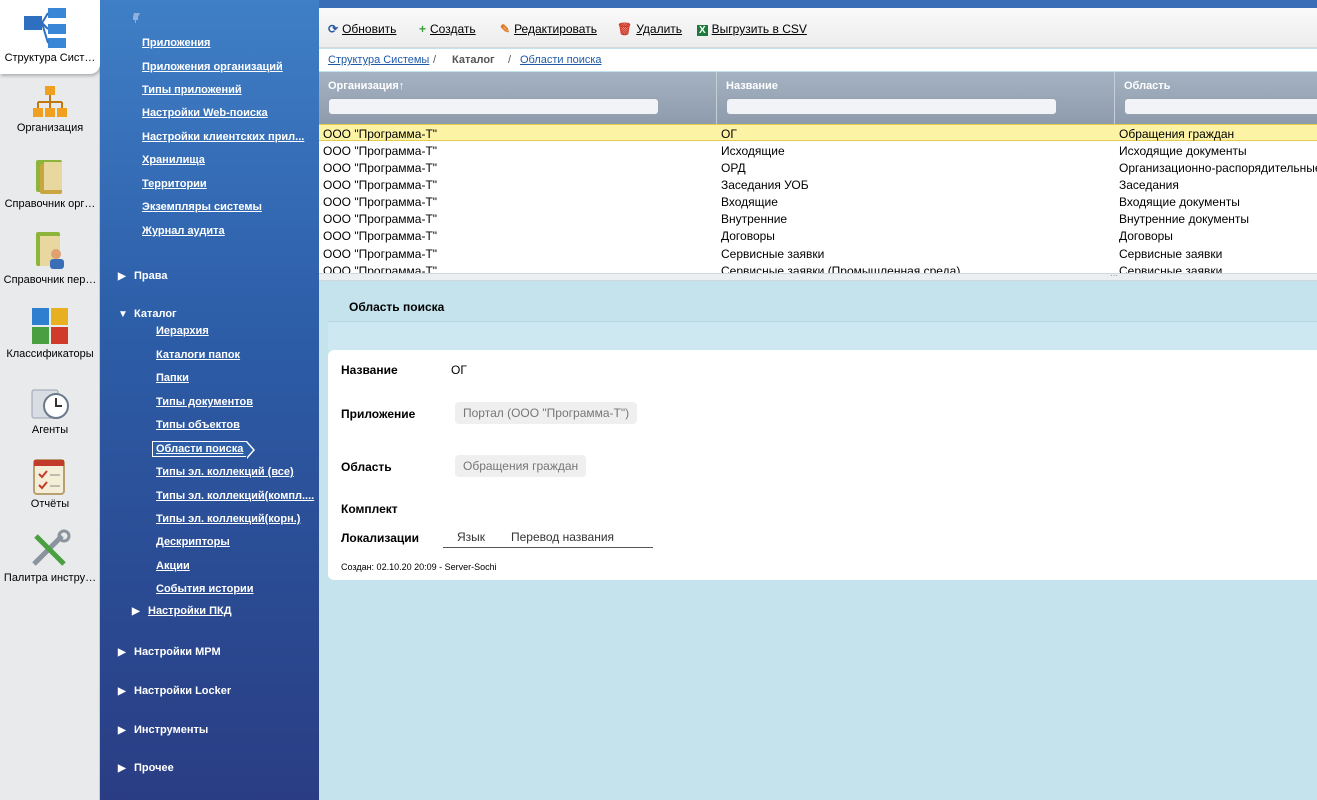 This screenshot has height=800, width=1317. I want to click on nav-link: Настройки Web-поиска, so click(205, 113).